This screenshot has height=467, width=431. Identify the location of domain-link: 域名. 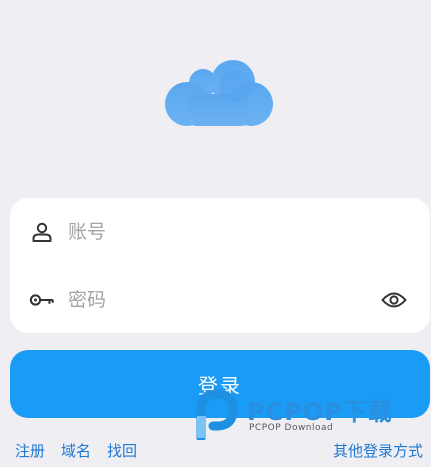
(76, 450).